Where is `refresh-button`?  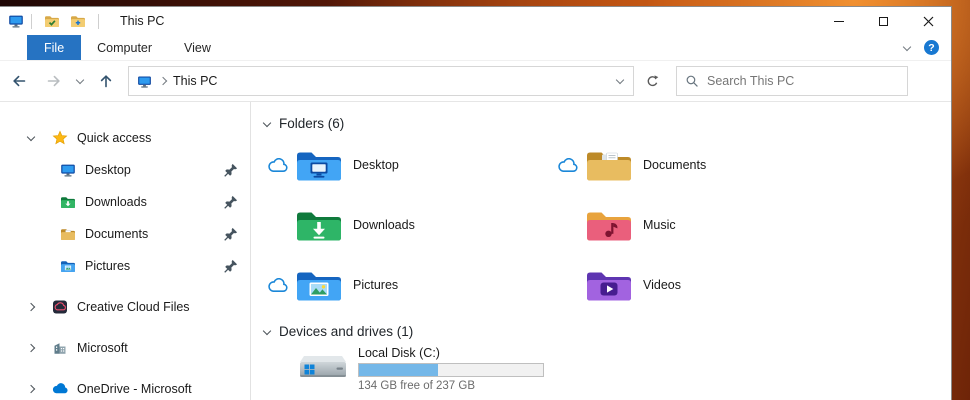
refresh-button is located at coordinates (652, 81).